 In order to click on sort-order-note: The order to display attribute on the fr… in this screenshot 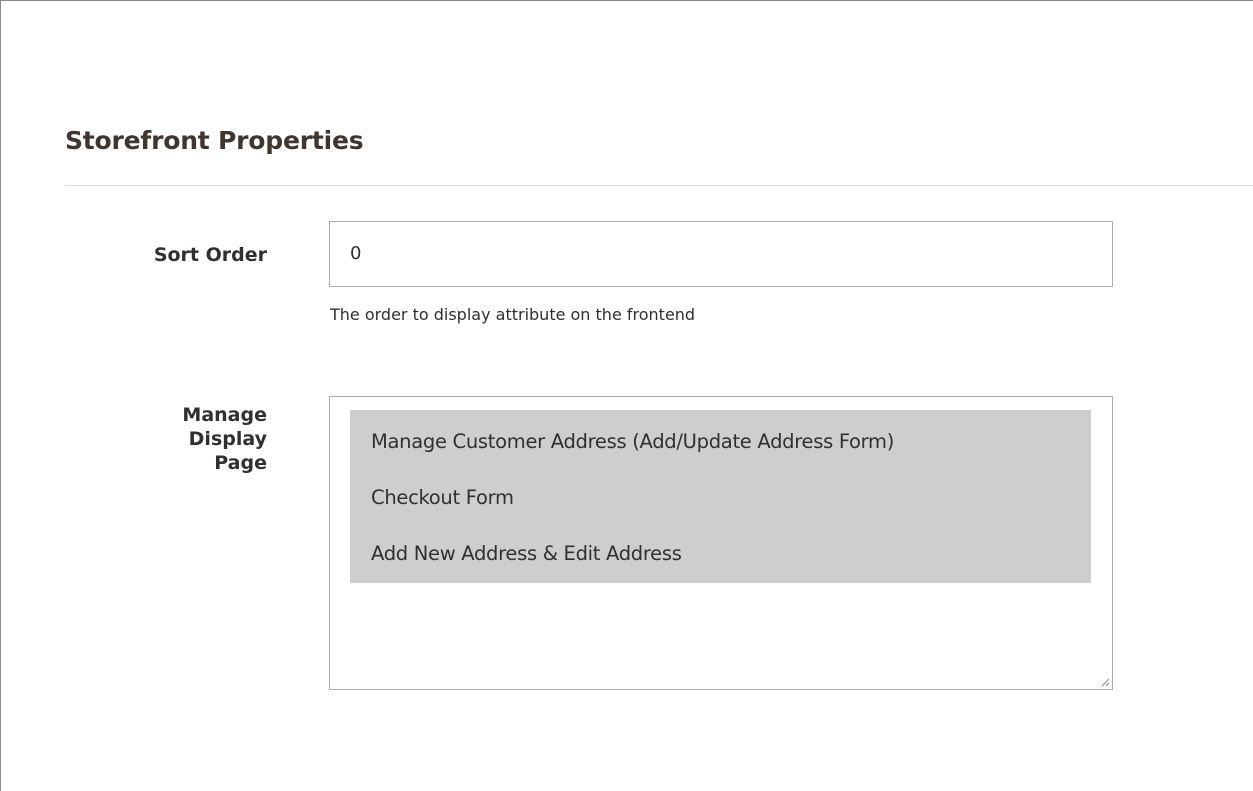, I will do `click(513, 314)`.